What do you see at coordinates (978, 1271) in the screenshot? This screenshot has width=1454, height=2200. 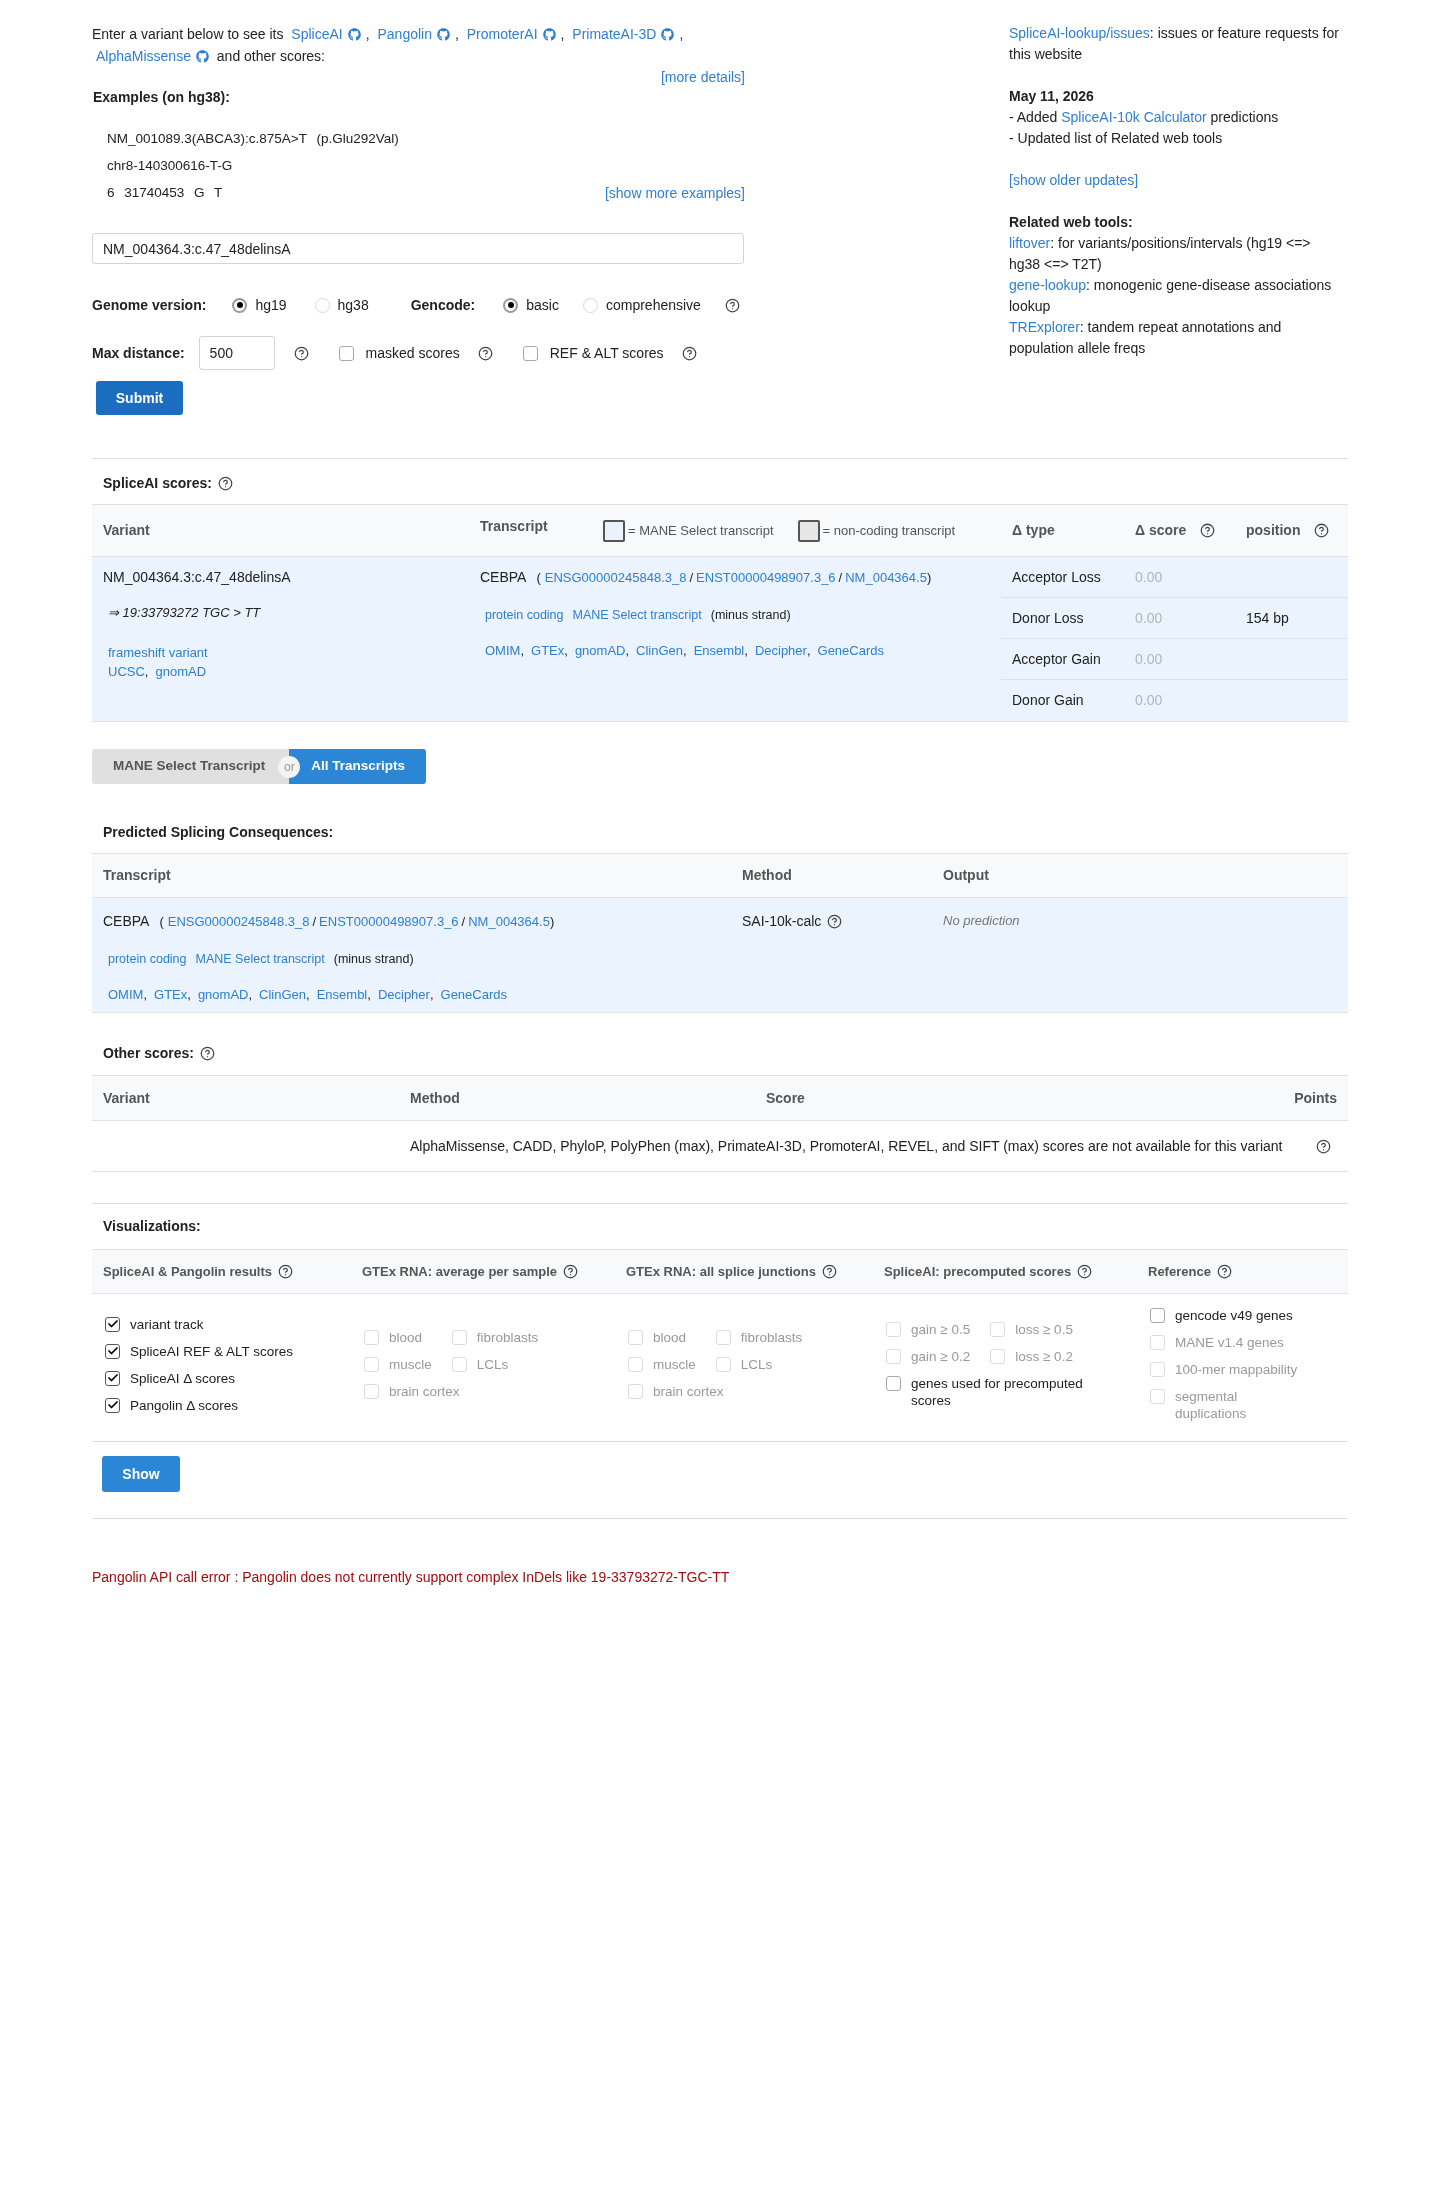 I see `column-header: SpliceAI: precomputed scores` at bounding box center [978, 1271].